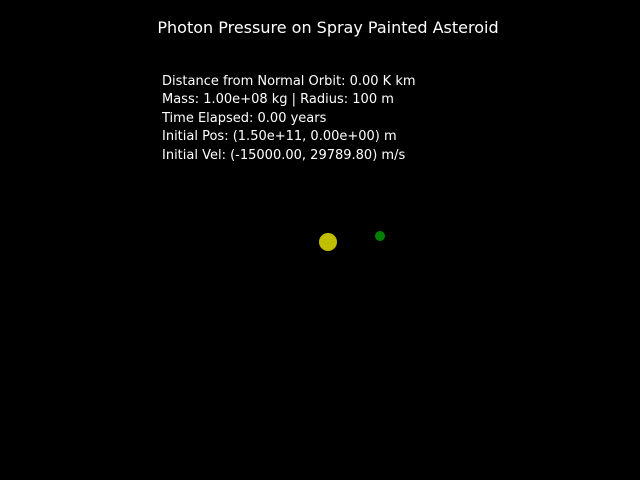  I want to click on time-elapsed-readout: Time Elapsed: 0.00 years, so click(244, 118).